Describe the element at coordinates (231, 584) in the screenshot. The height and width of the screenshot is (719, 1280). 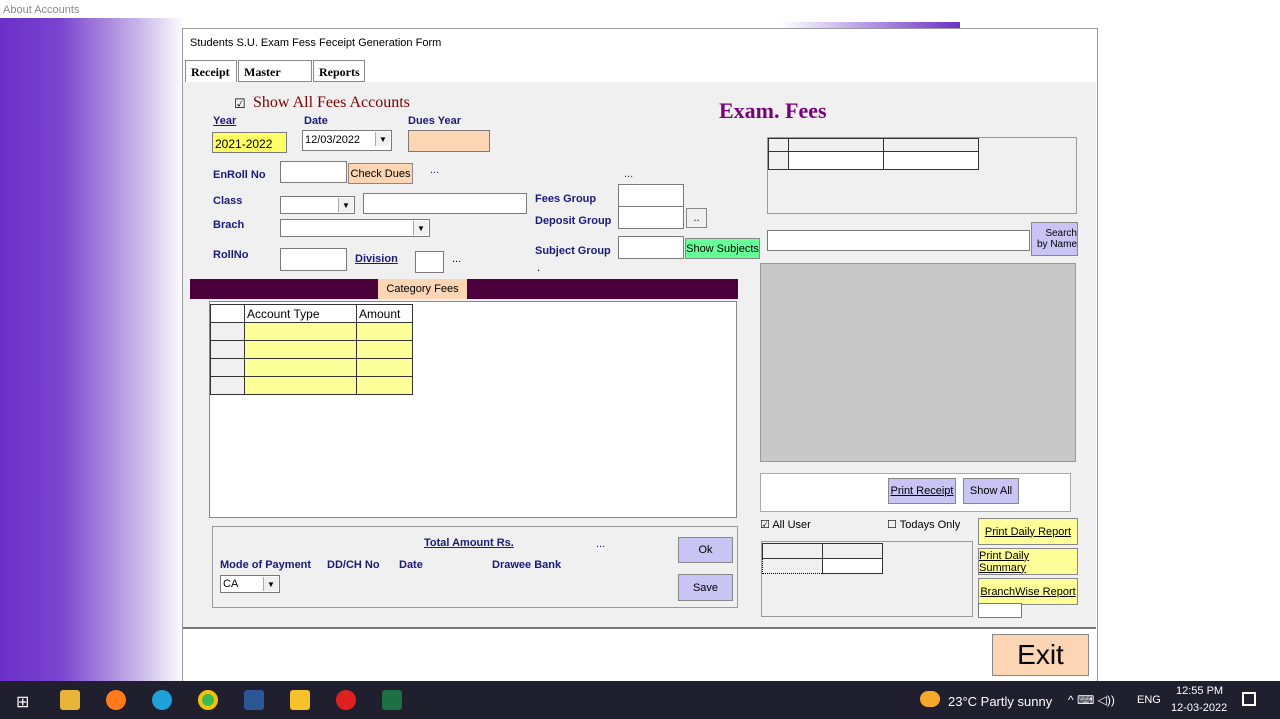
I see `mode-value: CA` at that location.